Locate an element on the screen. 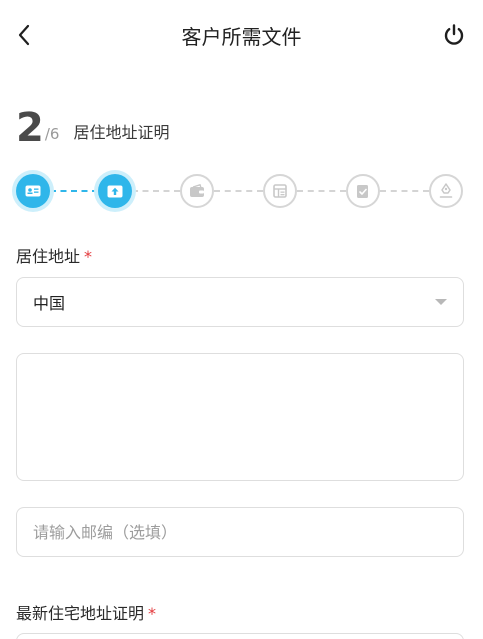 The height and width of the screenshot is (639, 483). document-edit-icon is located at coordinates (362, 191).